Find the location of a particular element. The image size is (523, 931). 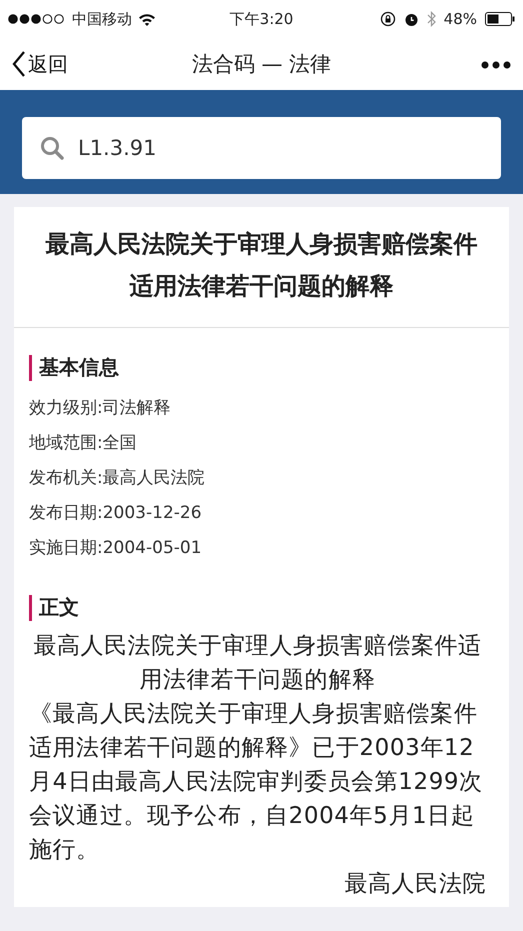

wifi-icon is located at coordinates (147, 19).